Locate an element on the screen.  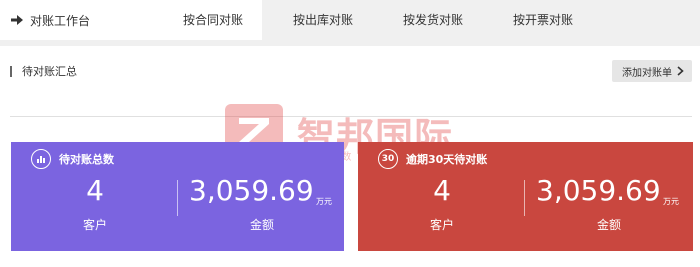
top-nav-bar: 对账工作台 按合同对账 按出库对账 按发货对账 按开票对账 is located at coordinates (350, 20).